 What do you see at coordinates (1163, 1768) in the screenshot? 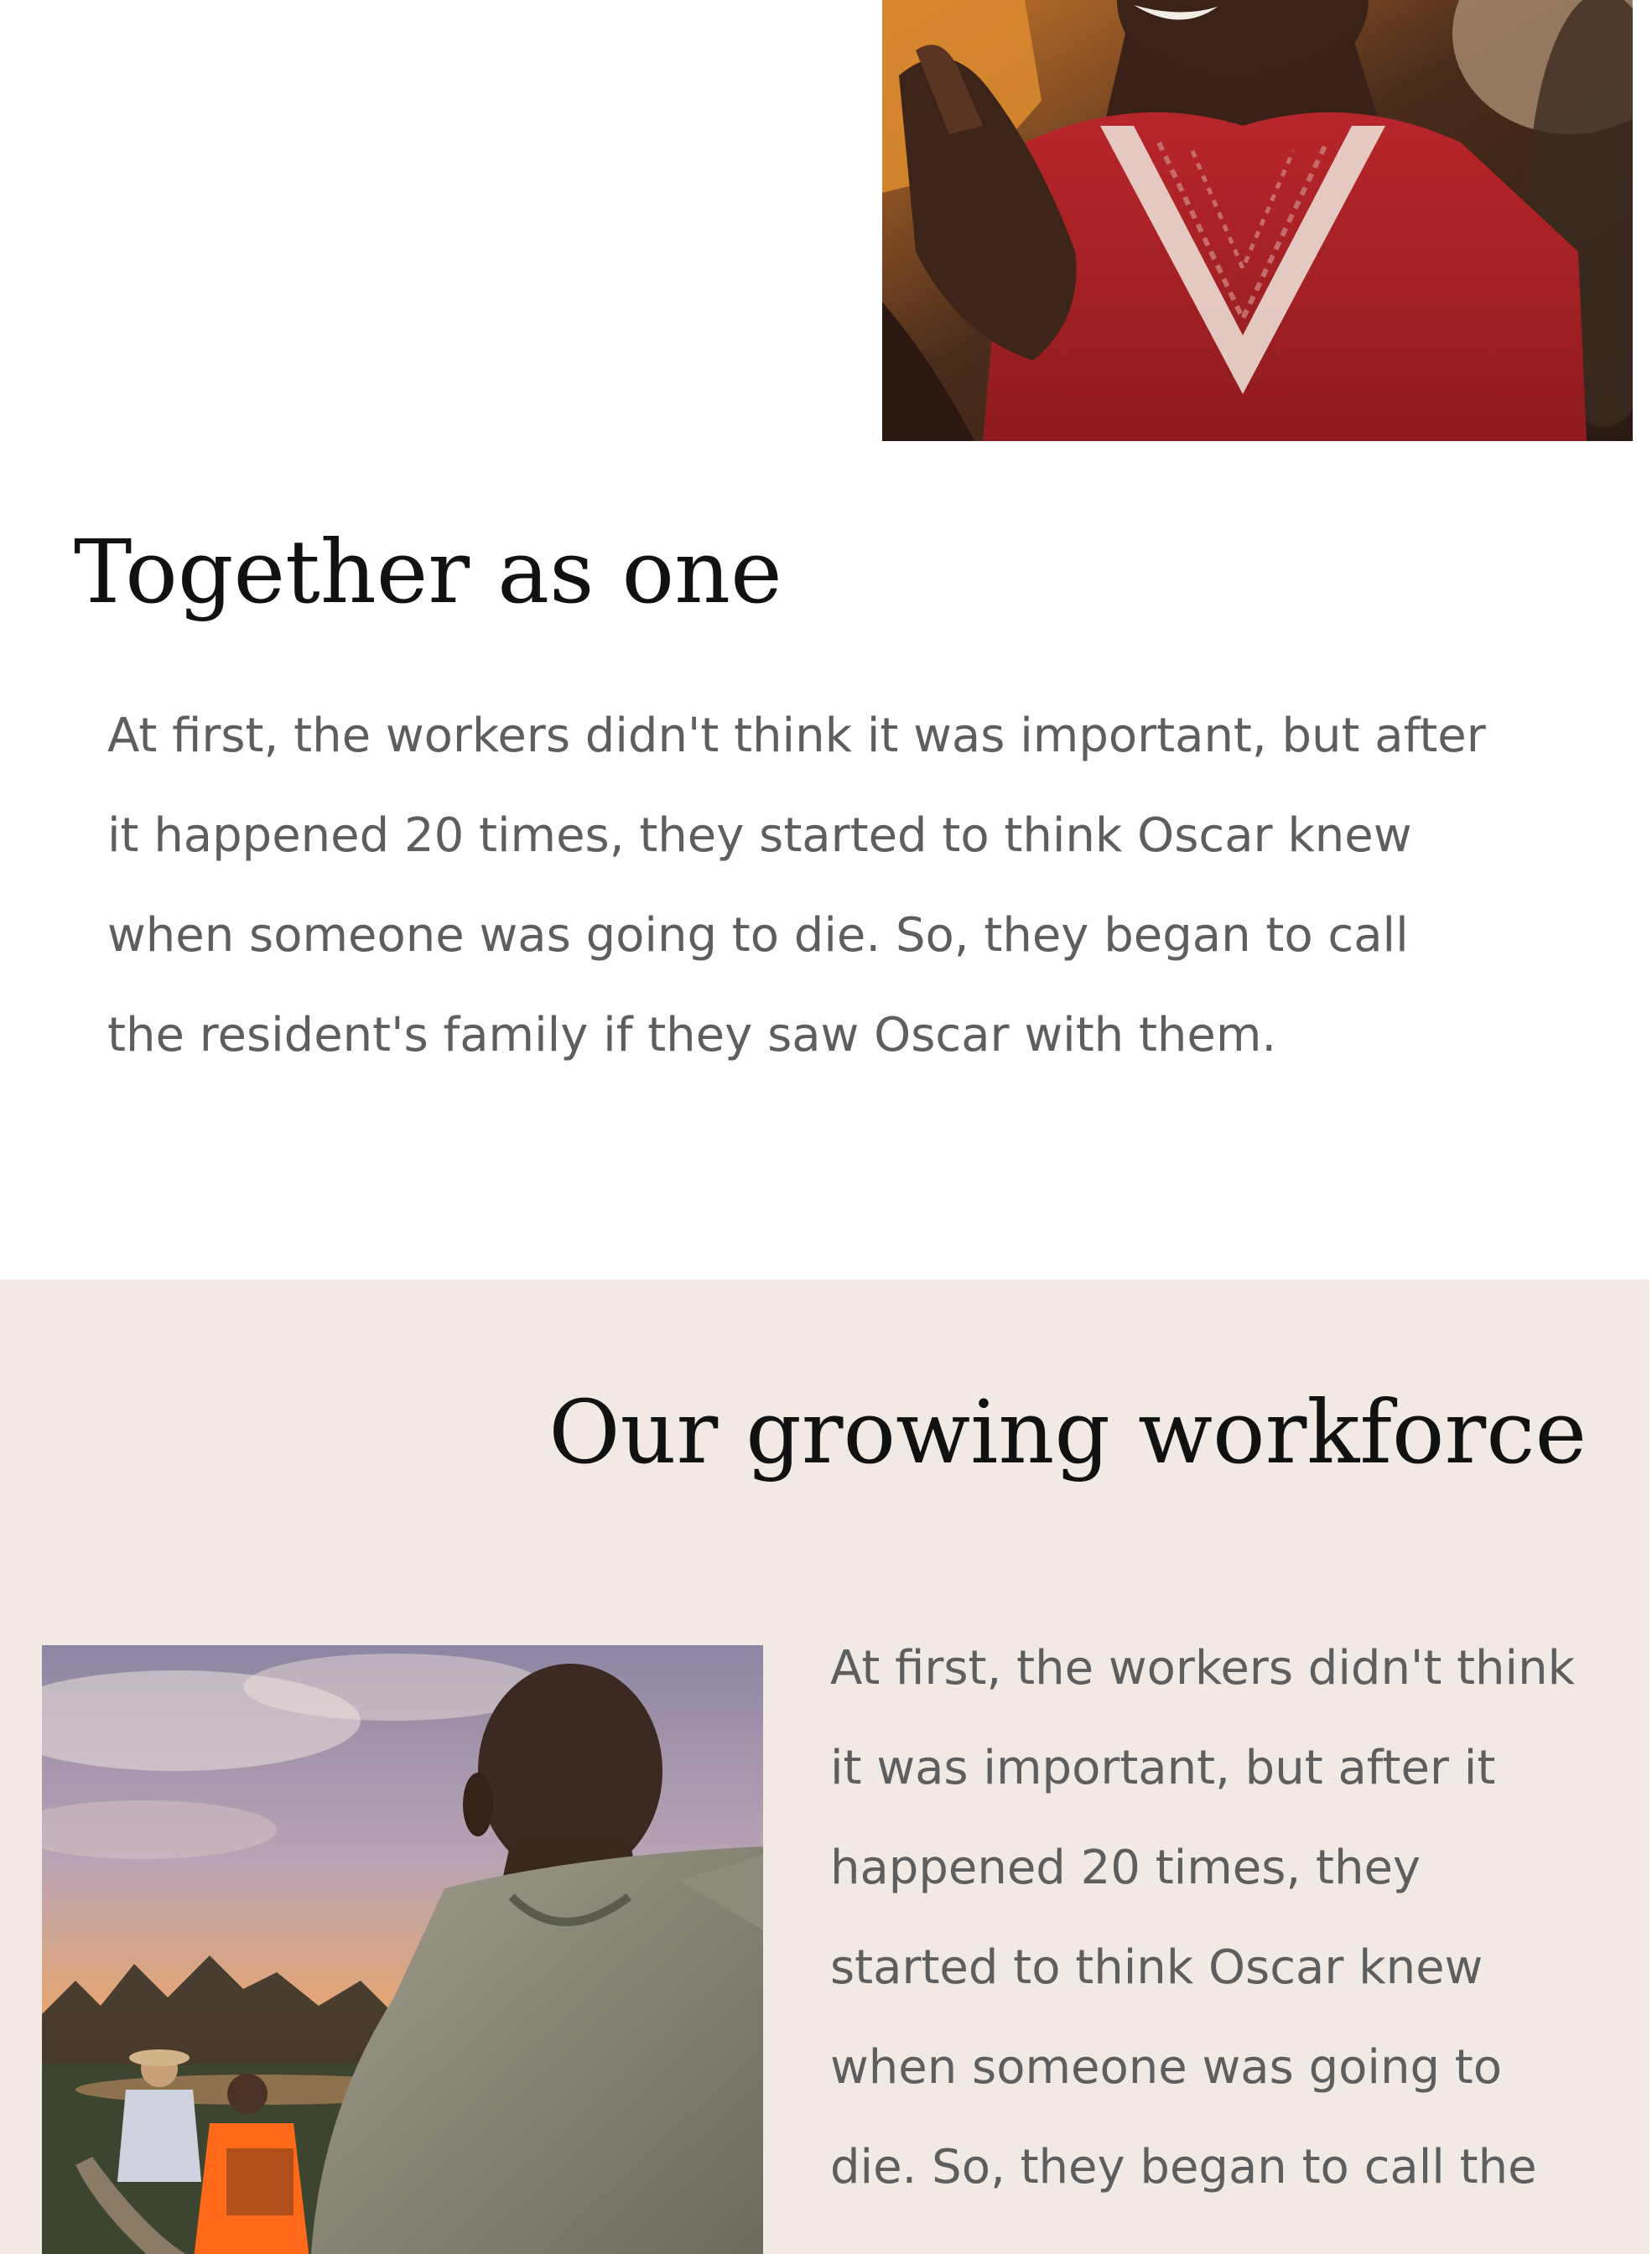
I see `paragraph-line: it was important, but after it` at bounding box center [1163, 1768].